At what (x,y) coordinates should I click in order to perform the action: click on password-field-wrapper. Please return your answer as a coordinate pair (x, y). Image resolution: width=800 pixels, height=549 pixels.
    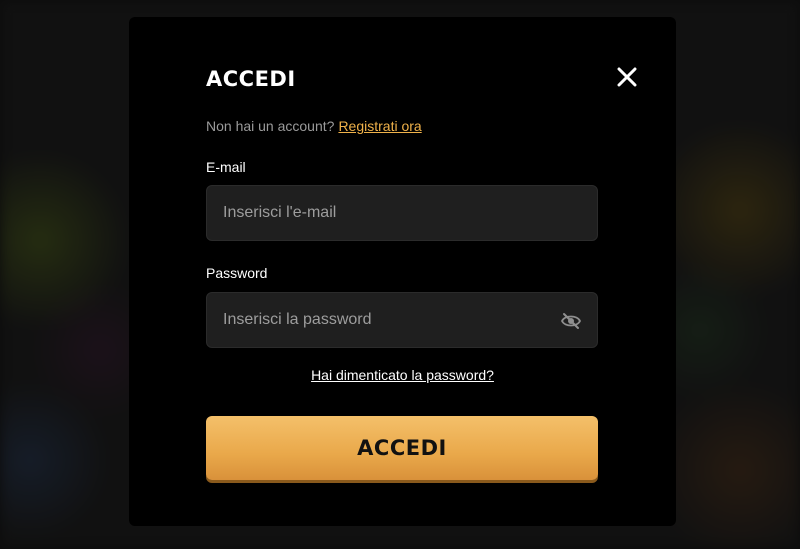
    Looking at the image, I should click on (402, 320).